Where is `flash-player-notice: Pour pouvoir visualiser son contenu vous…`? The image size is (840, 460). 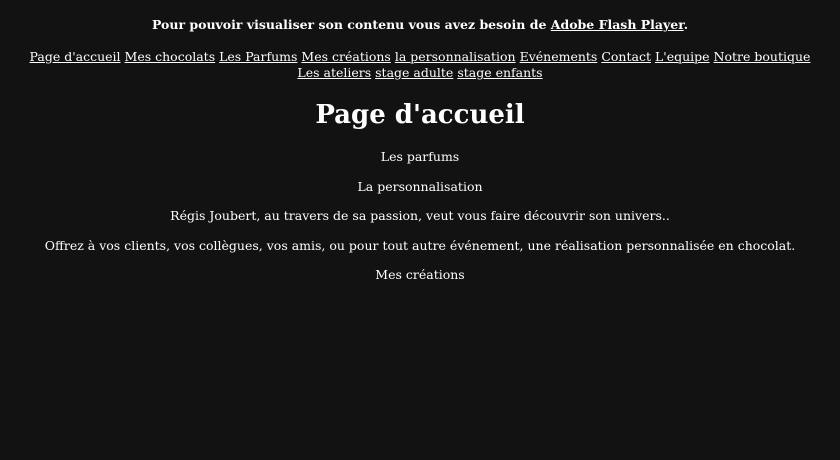 flash-player-notice: Pour pouvoir visualiser son contenu vous… is located at coordinates (420, 25).